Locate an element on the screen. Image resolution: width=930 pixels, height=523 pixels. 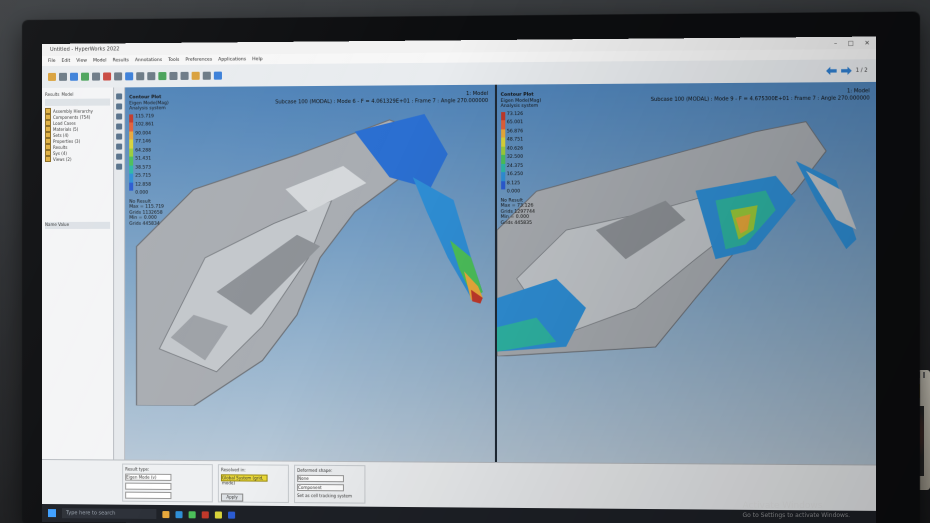
tab-model: Model is located at coordinates (67, 93).